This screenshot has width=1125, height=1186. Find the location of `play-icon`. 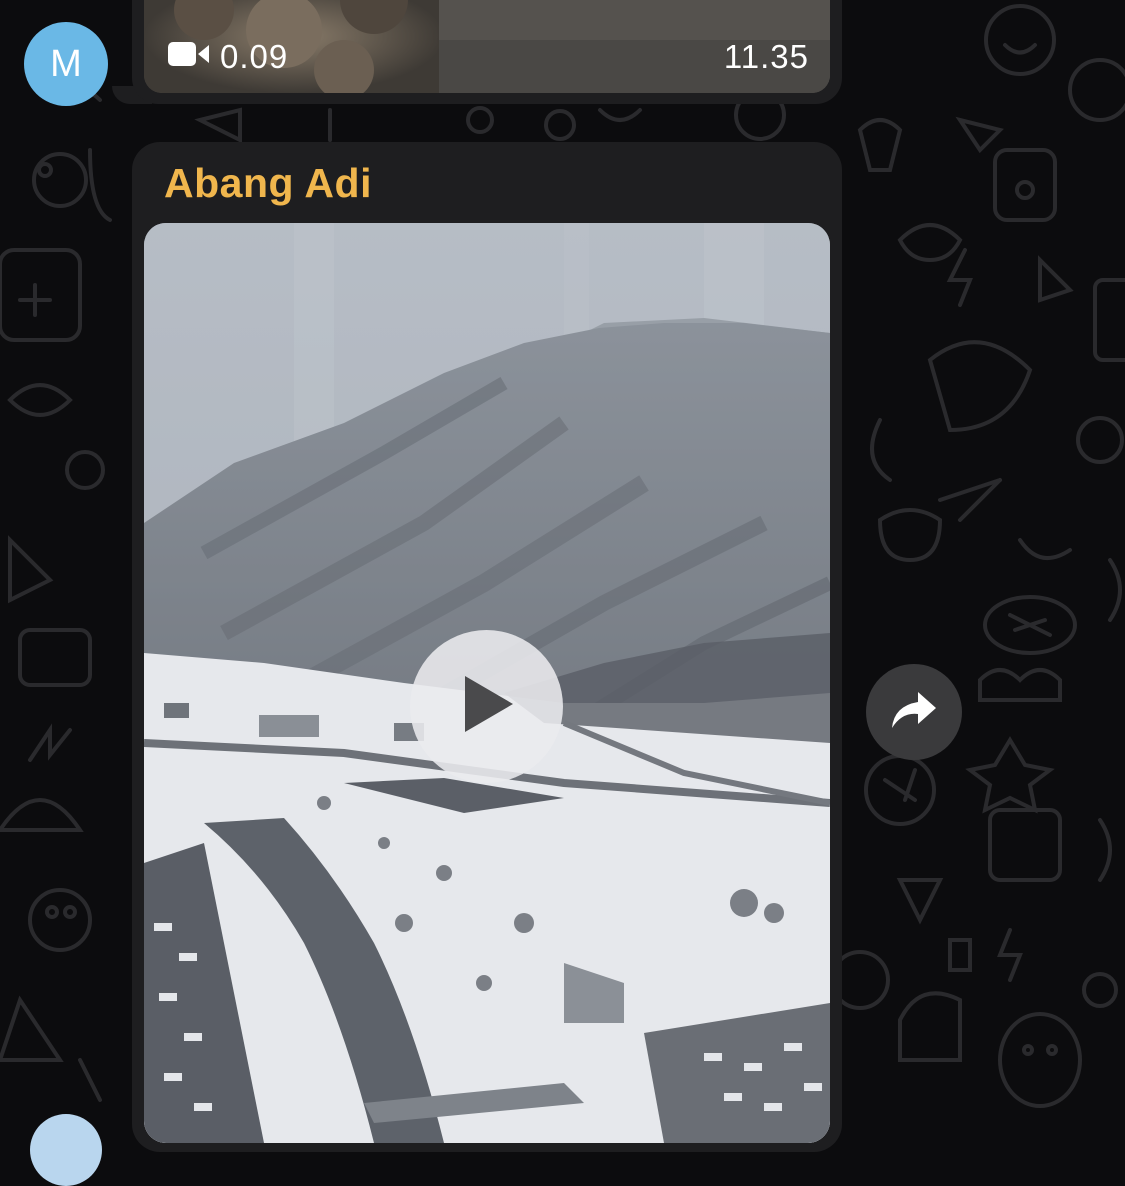

play-icon is located at coordinates (487, 706).